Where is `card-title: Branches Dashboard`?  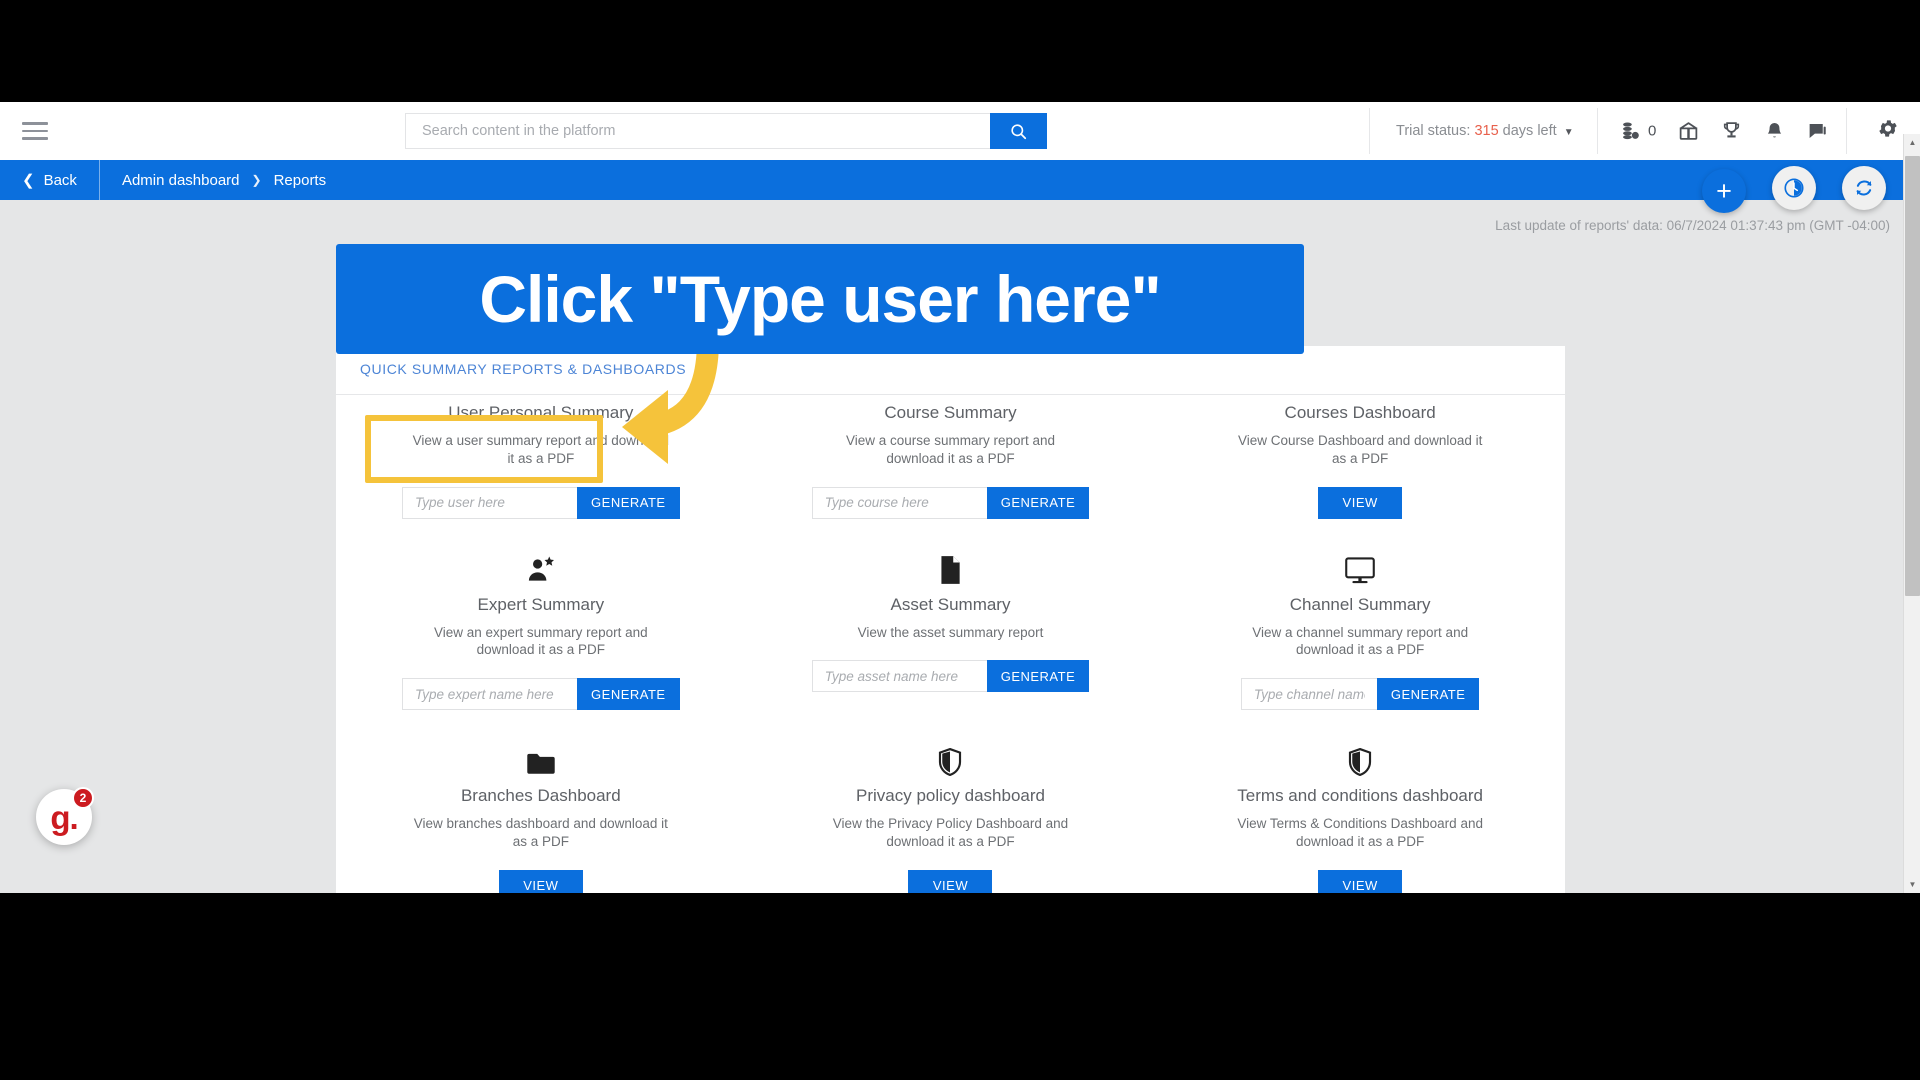 card-title: Branches Dashboard is located at coordinates (540, 796).